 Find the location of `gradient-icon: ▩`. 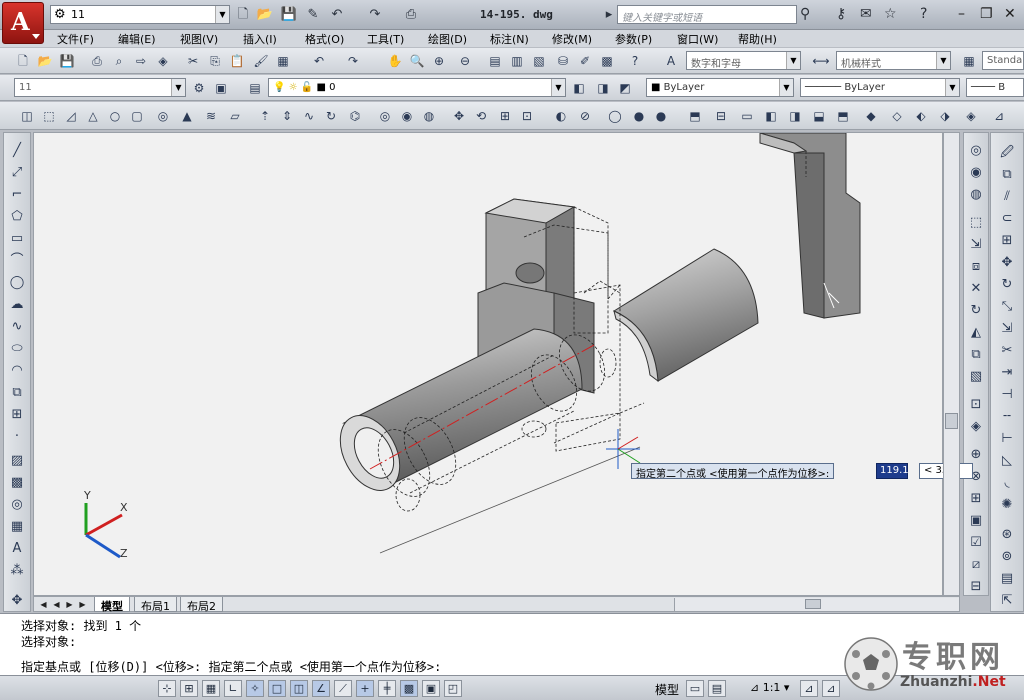

gradient-icon: ▩ is located at coordinates (17, 483).